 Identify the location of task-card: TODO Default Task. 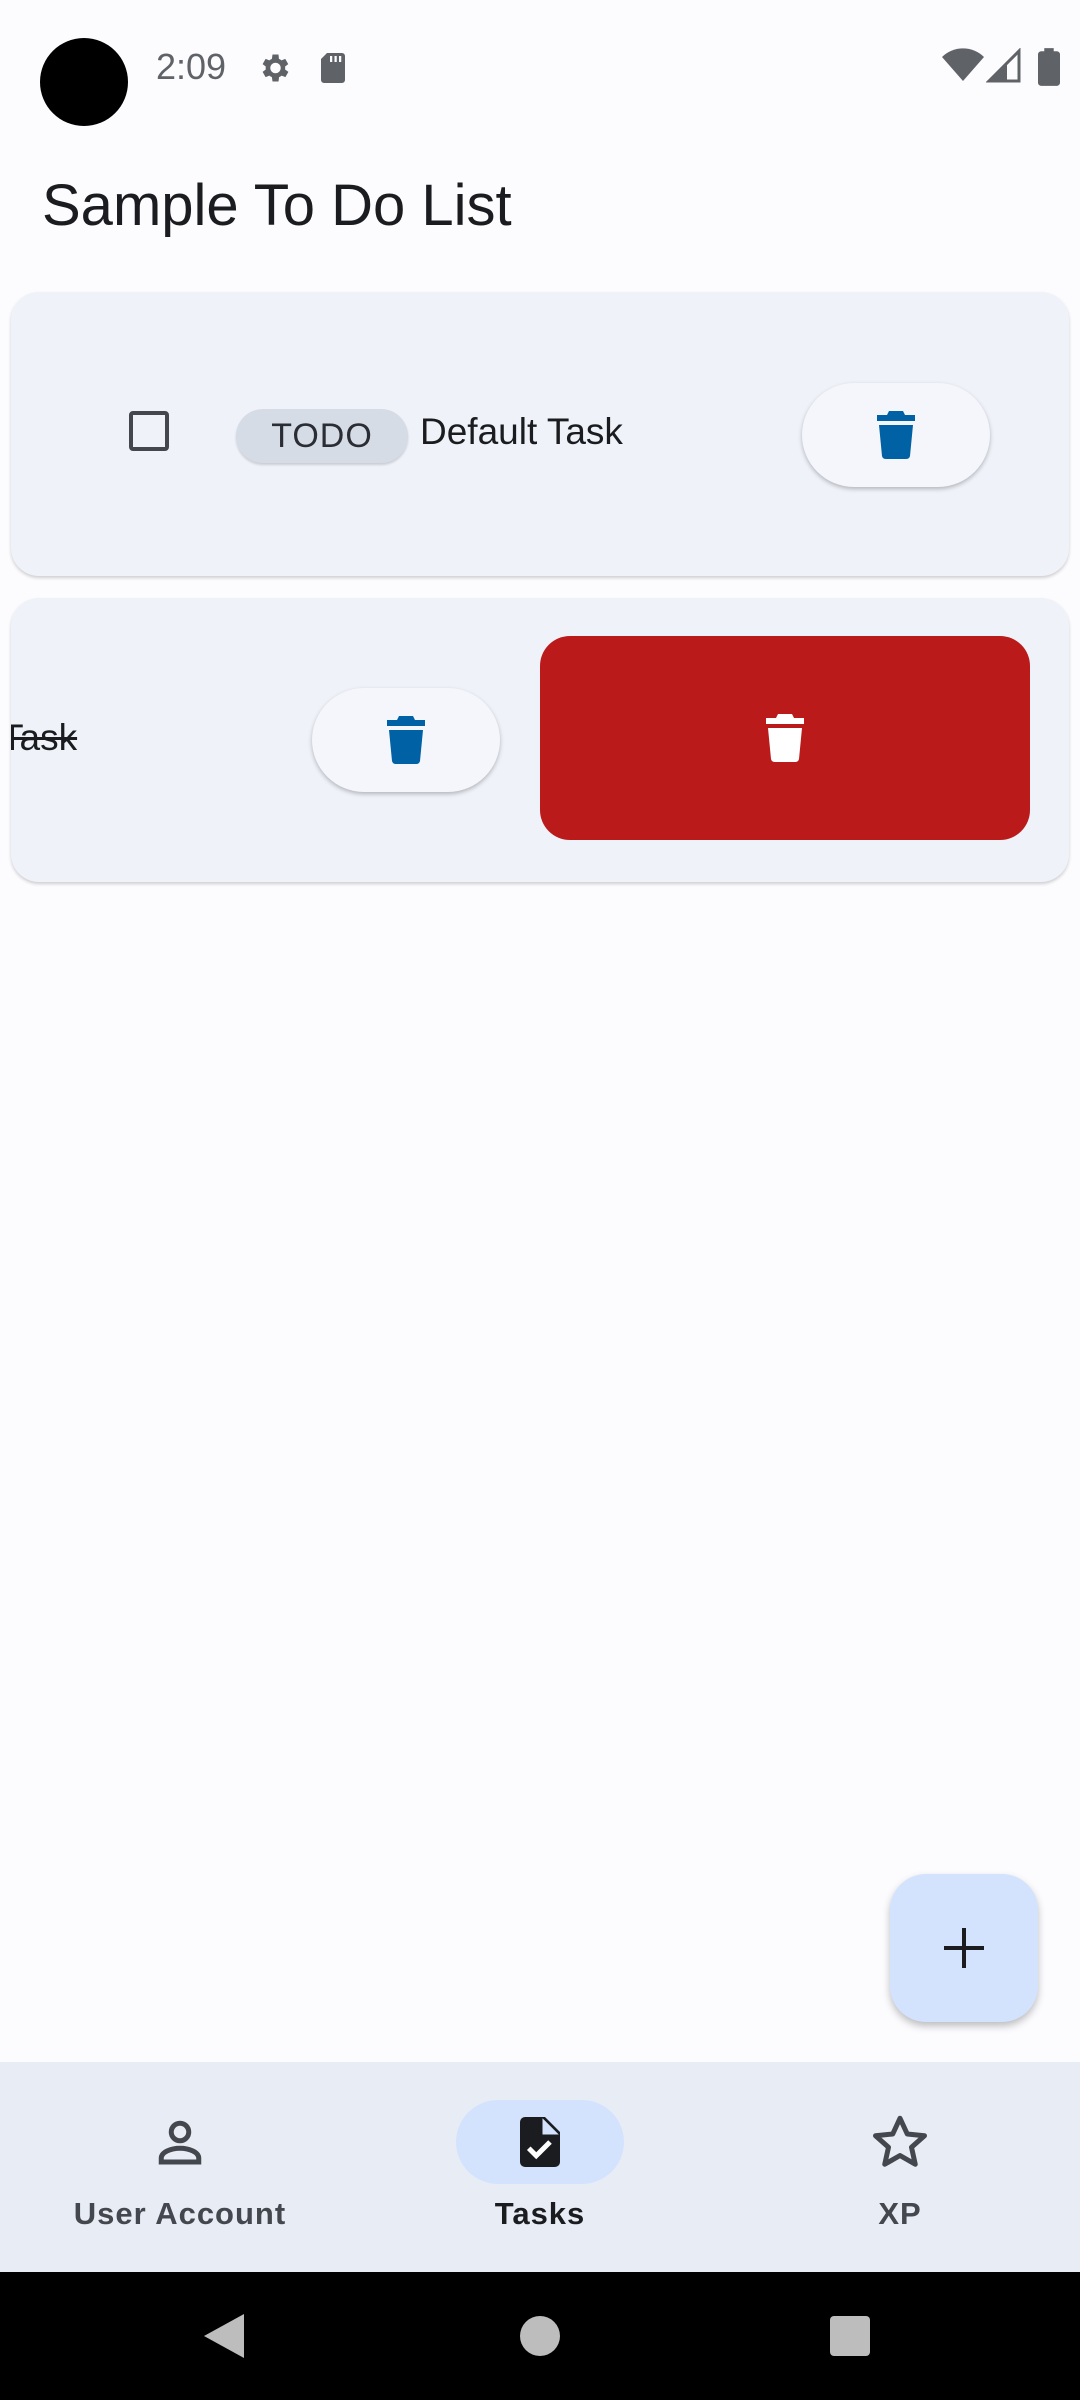
(540, 434).